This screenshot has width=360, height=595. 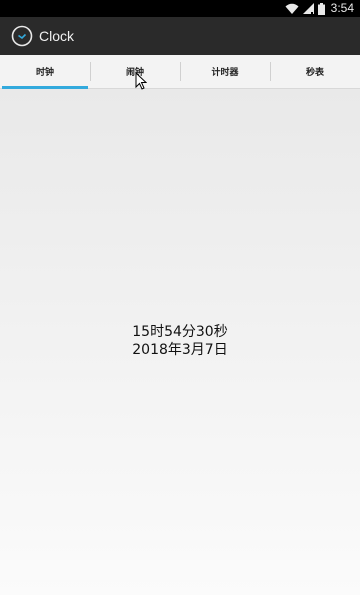 I want to click on action-bar: Clock, so click(x=180, y=36).